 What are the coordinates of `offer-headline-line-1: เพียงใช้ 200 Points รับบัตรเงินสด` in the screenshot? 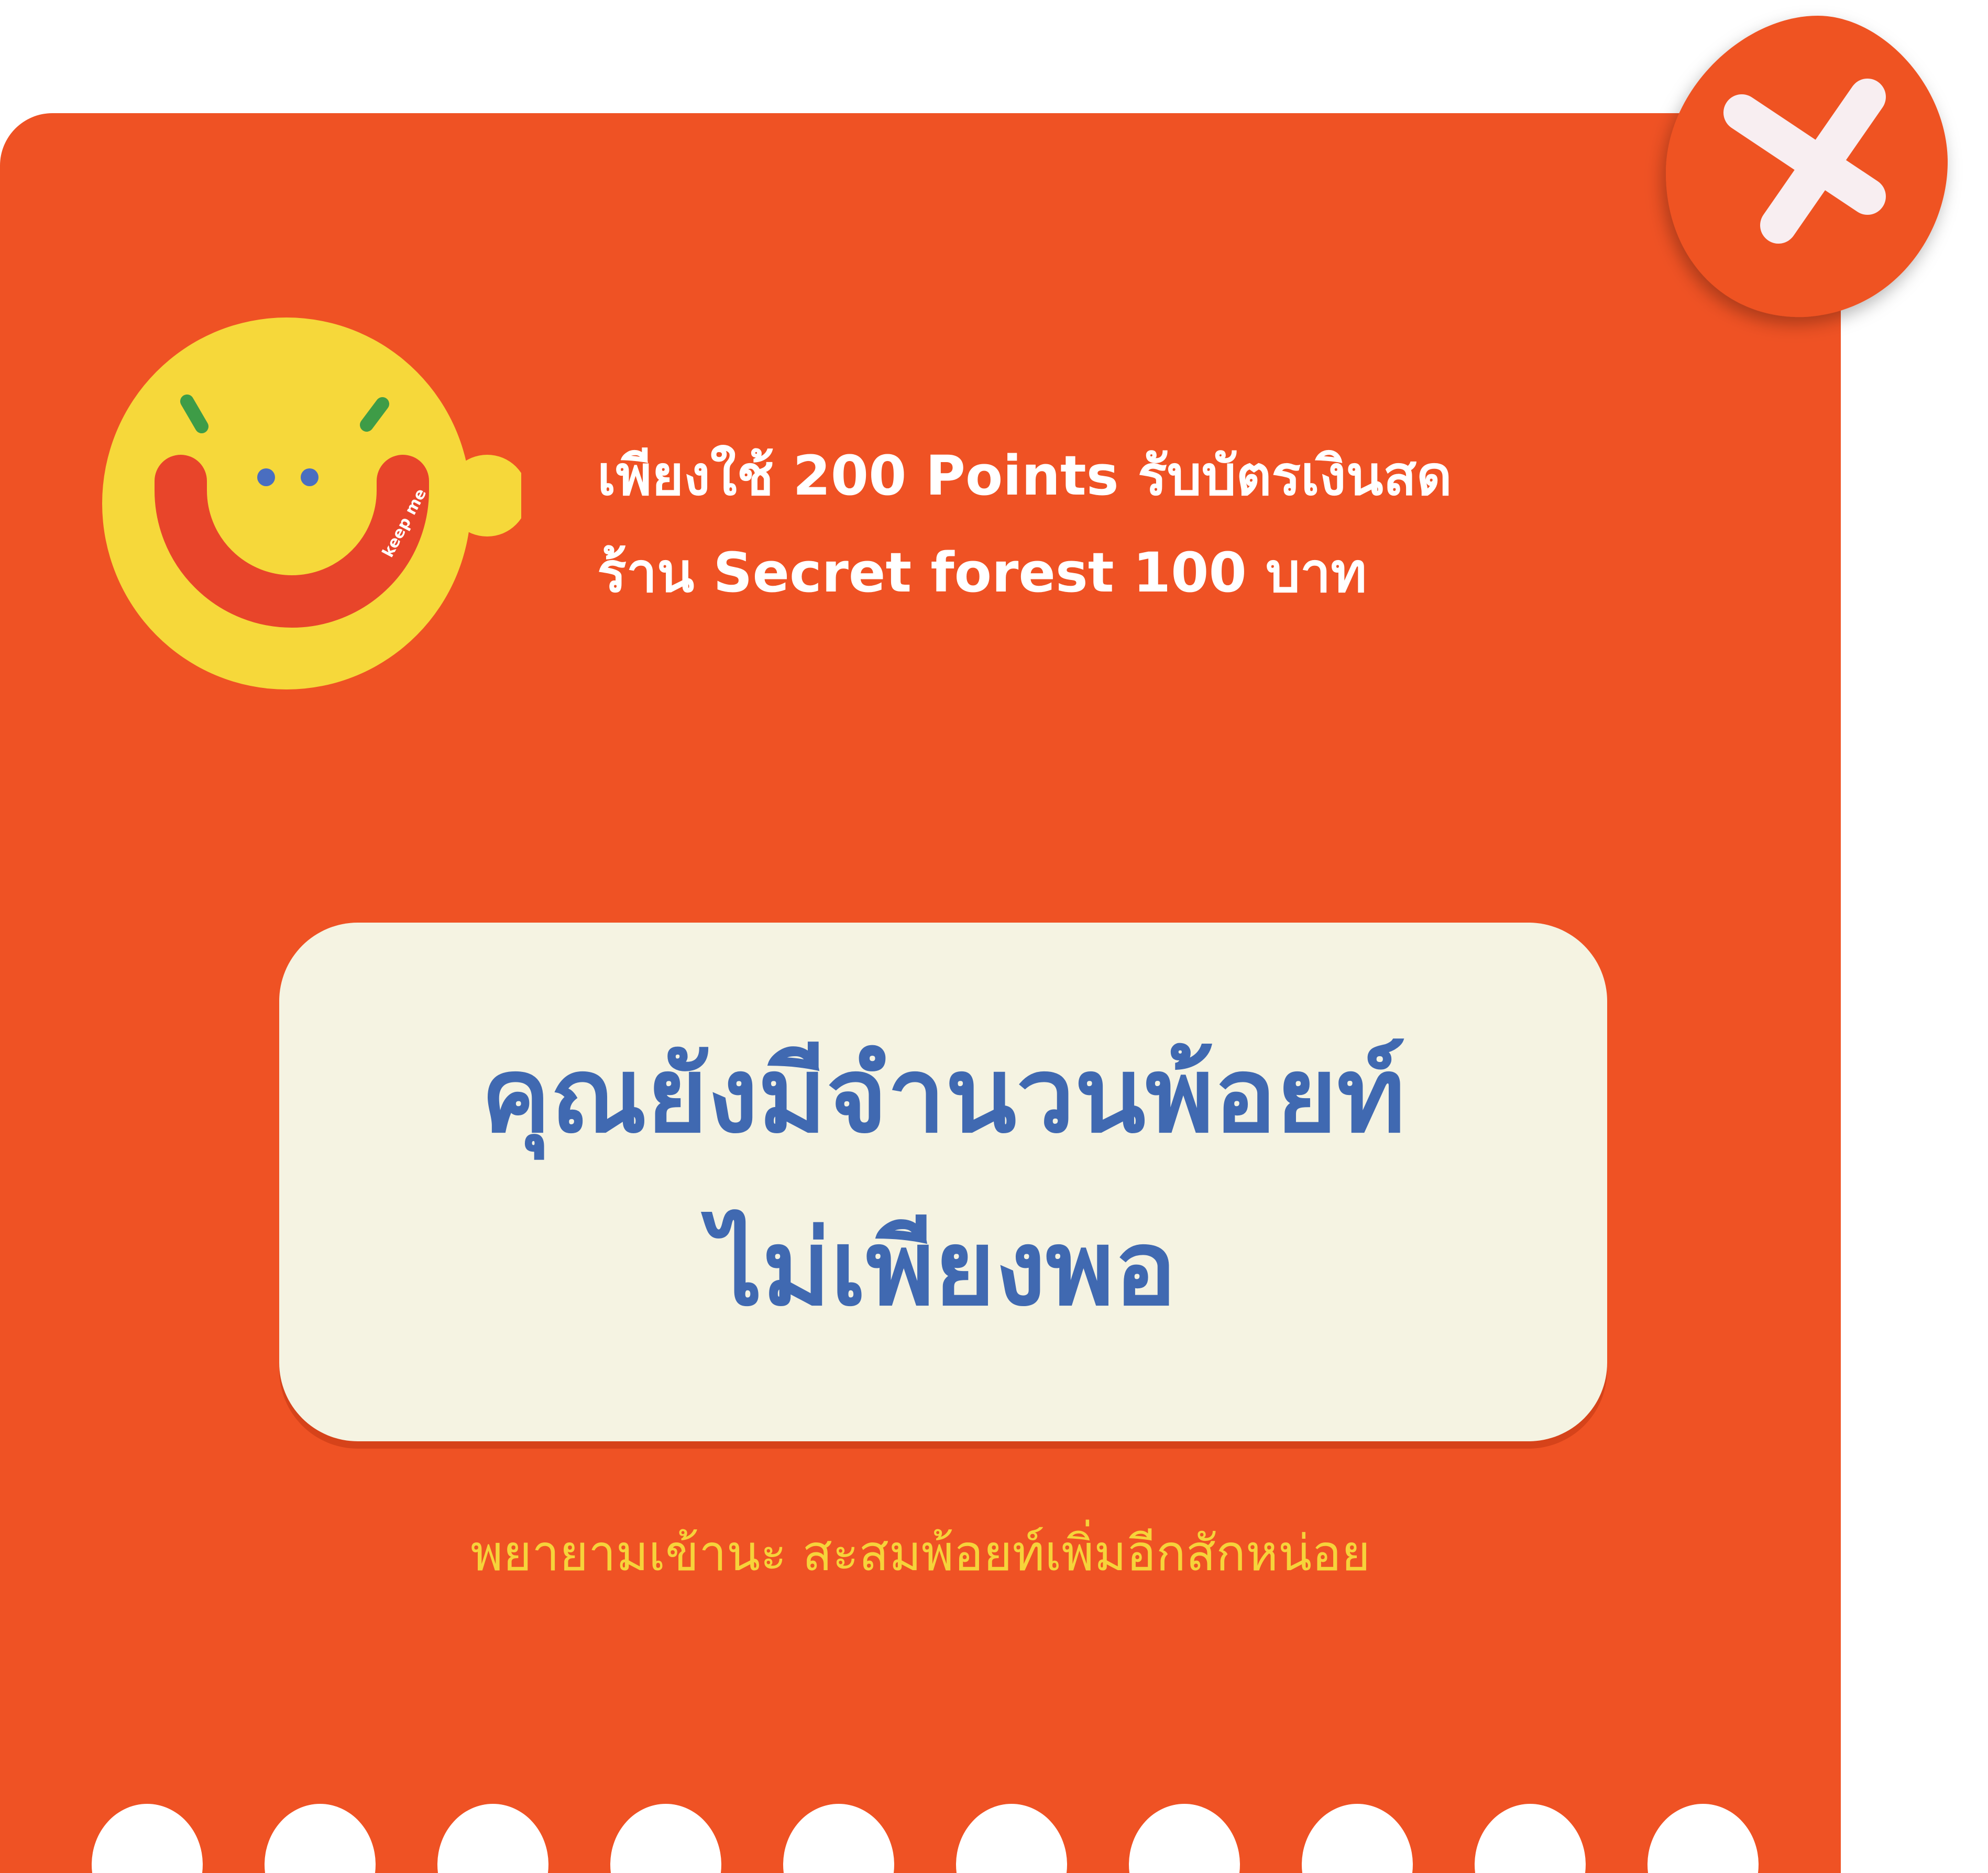 It's located at (1024, 476).